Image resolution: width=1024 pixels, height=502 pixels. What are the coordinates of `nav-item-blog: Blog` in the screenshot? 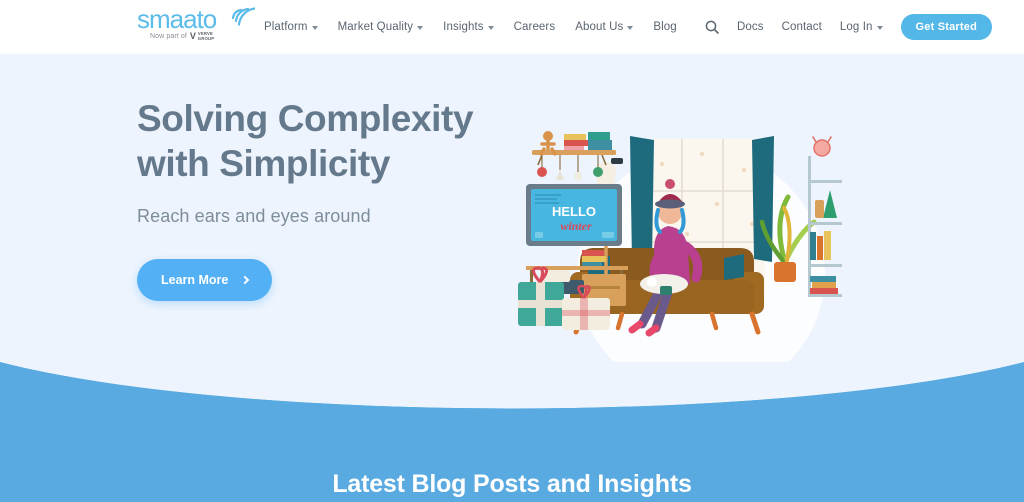 It's located at (664, 27).